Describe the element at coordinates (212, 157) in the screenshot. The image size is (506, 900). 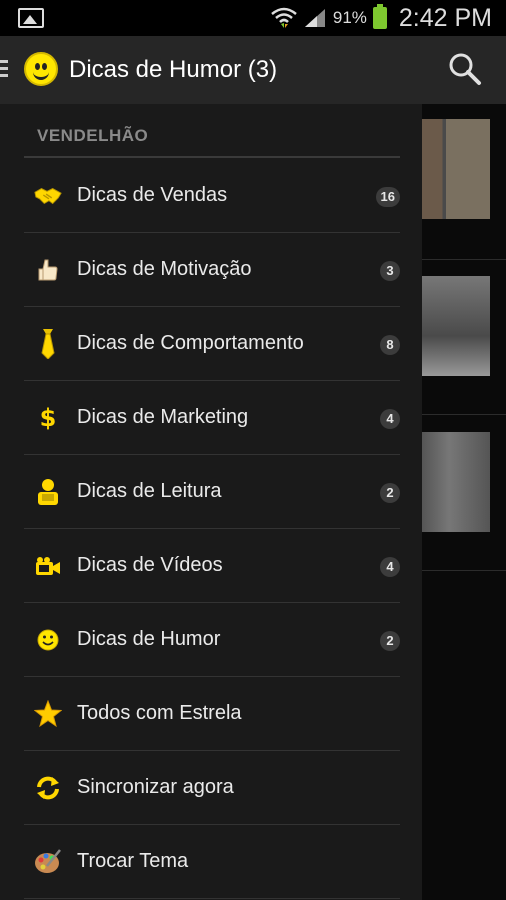
I see `section-divider` at that location.